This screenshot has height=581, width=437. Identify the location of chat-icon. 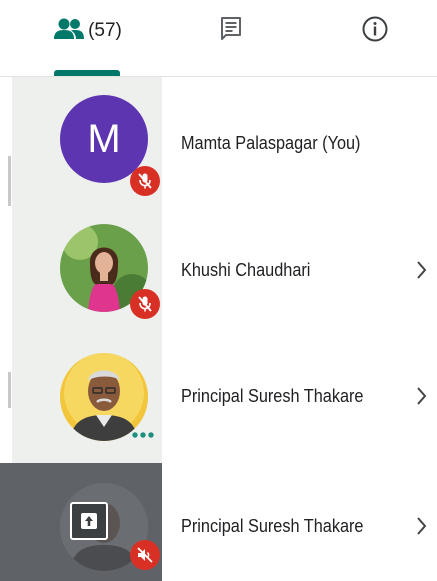
(231, 31).